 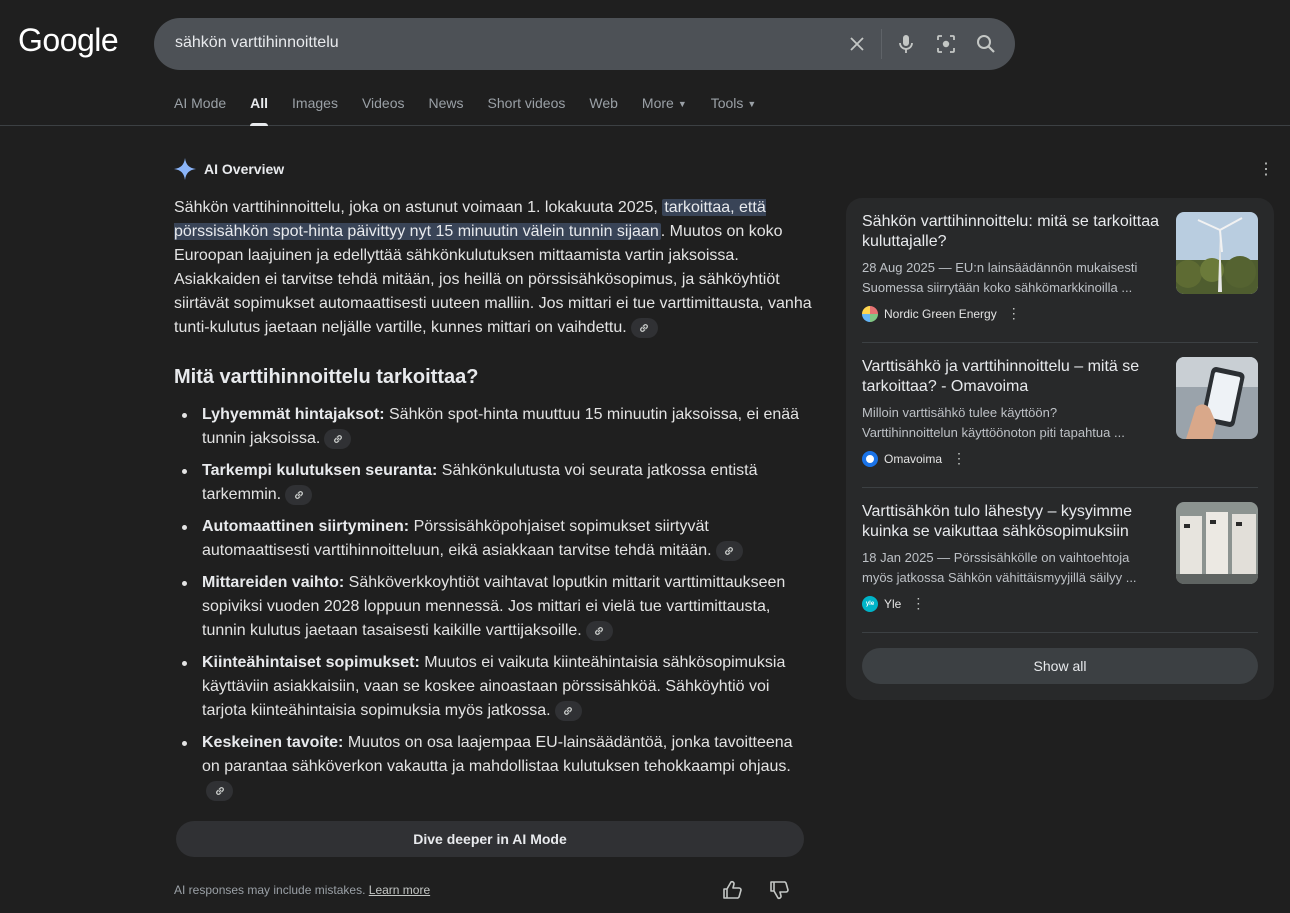 I want to click on tab-images: Images, so click(x=315, y=110).